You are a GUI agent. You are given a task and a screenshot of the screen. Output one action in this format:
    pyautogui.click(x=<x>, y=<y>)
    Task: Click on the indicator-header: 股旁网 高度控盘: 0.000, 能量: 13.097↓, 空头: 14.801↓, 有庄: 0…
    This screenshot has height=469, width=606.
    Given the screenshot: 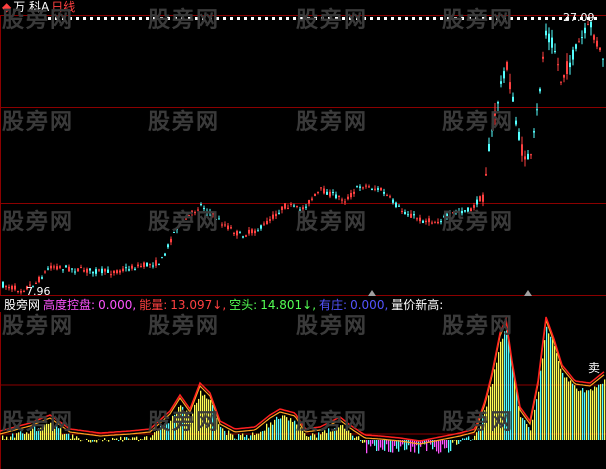 What is the action you would take?
    pyautogui.click(x=225, y=305)
    